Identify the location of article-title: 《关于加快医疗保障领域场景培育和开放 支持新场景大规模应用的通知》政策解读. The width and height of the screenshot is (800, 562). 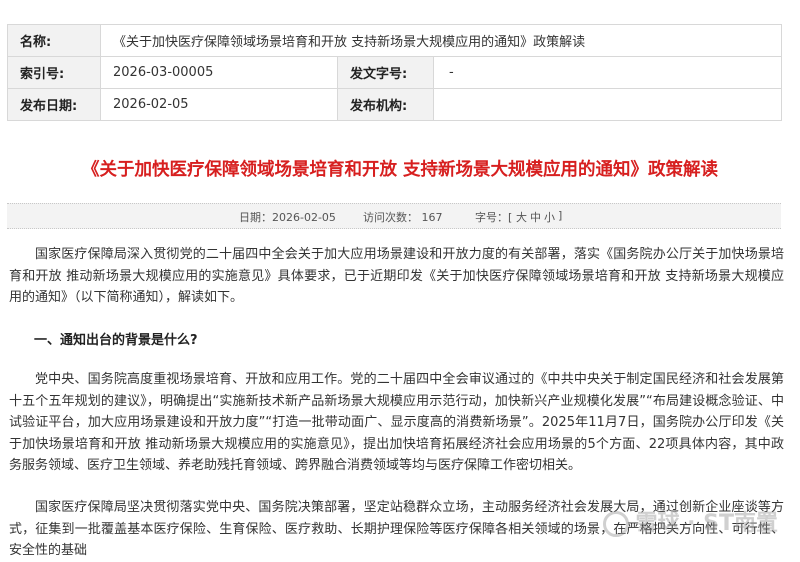
(400, 170).